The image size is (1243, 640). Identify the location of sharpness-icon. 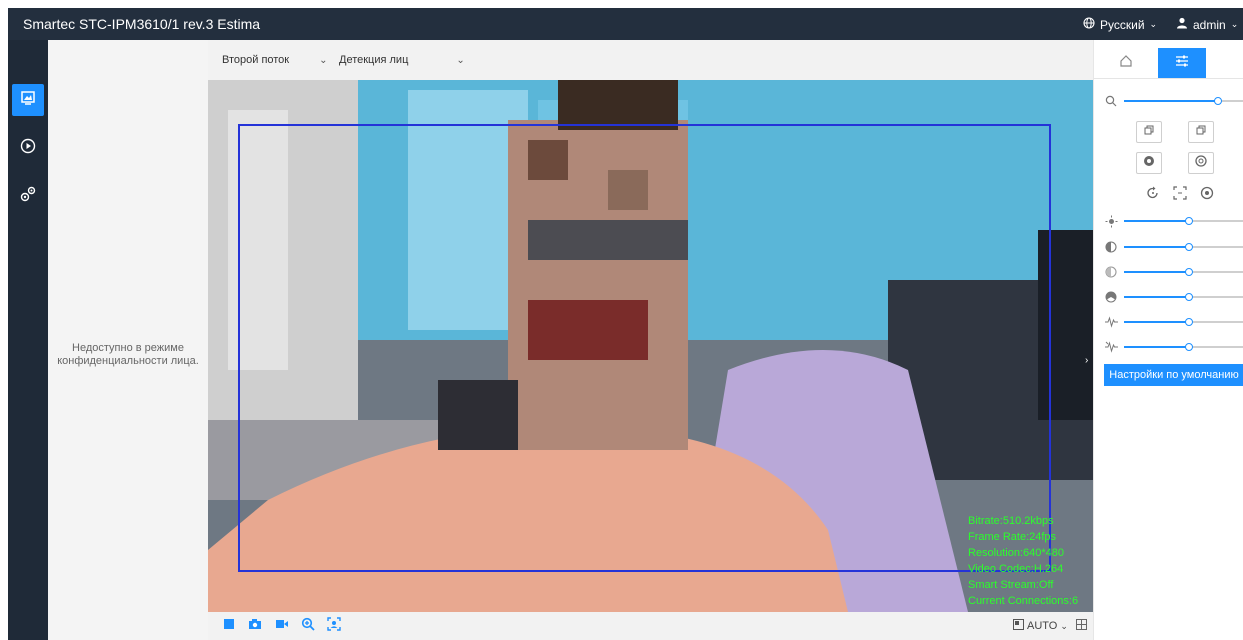
(1111, 297).